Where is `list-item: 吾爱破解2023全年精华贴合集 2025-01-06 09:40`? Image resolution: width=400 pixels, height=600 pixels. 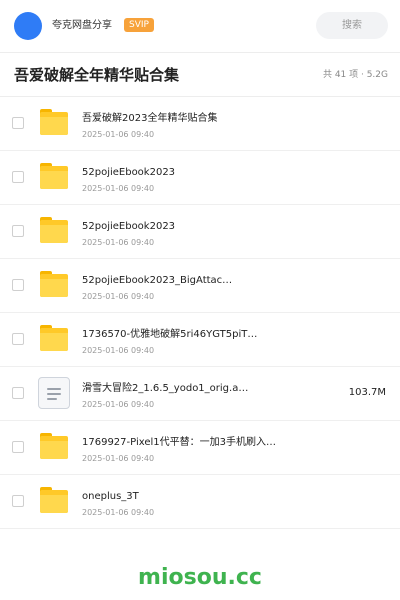 list-item: 吾爱破解2023全年精华贴合集 2025-01-06 09:40 is located at coordinates (200, 124).